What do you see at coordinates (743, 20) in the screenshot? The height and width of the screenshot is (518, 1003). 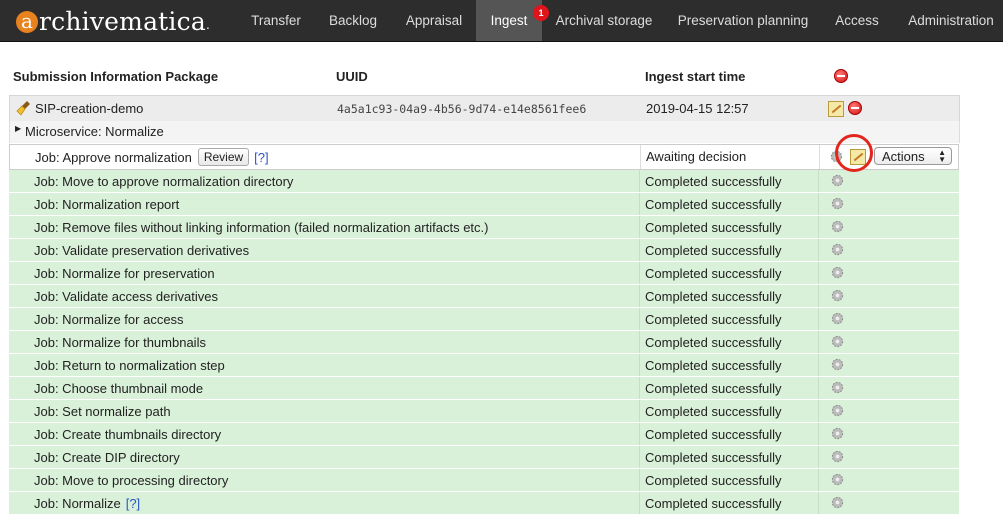 I see `nav-preservation-planning: Preservation planning` at bounding box center [743, 20].